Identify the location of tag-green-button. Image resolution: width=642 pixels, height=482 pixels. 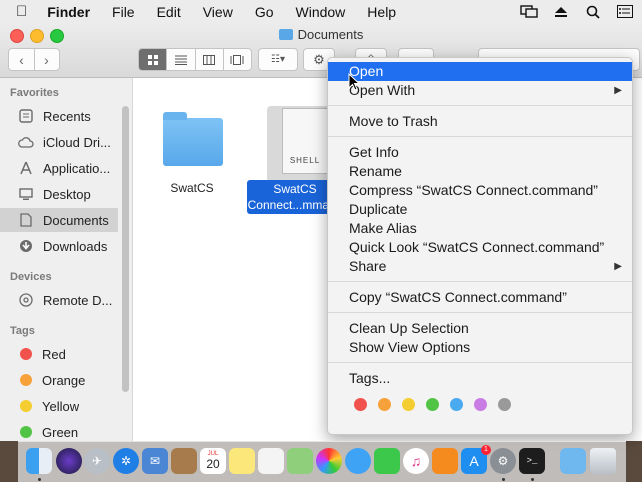
(432, 404).